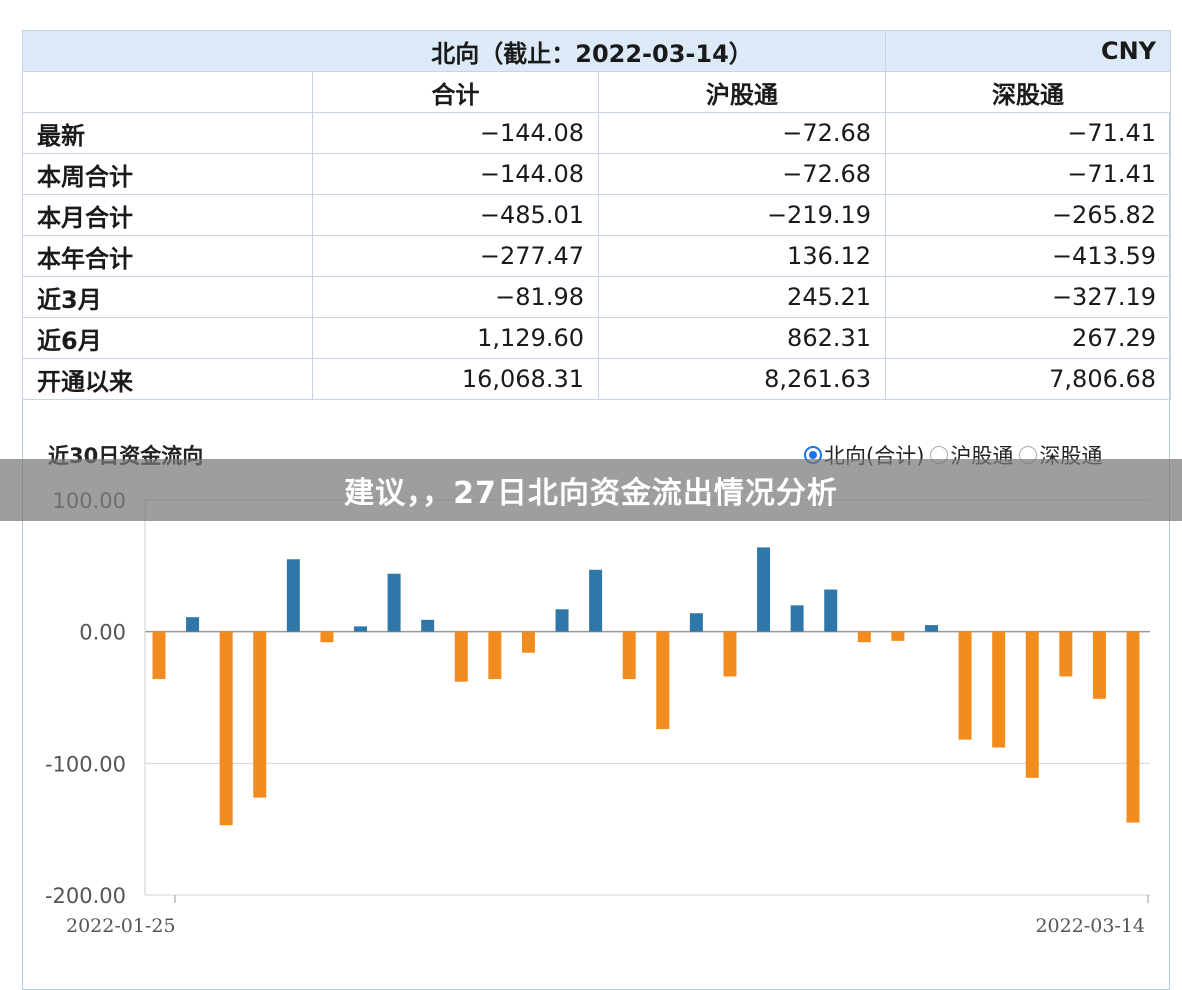  I want to click on row-label: 本年合计, so click(167, 256).